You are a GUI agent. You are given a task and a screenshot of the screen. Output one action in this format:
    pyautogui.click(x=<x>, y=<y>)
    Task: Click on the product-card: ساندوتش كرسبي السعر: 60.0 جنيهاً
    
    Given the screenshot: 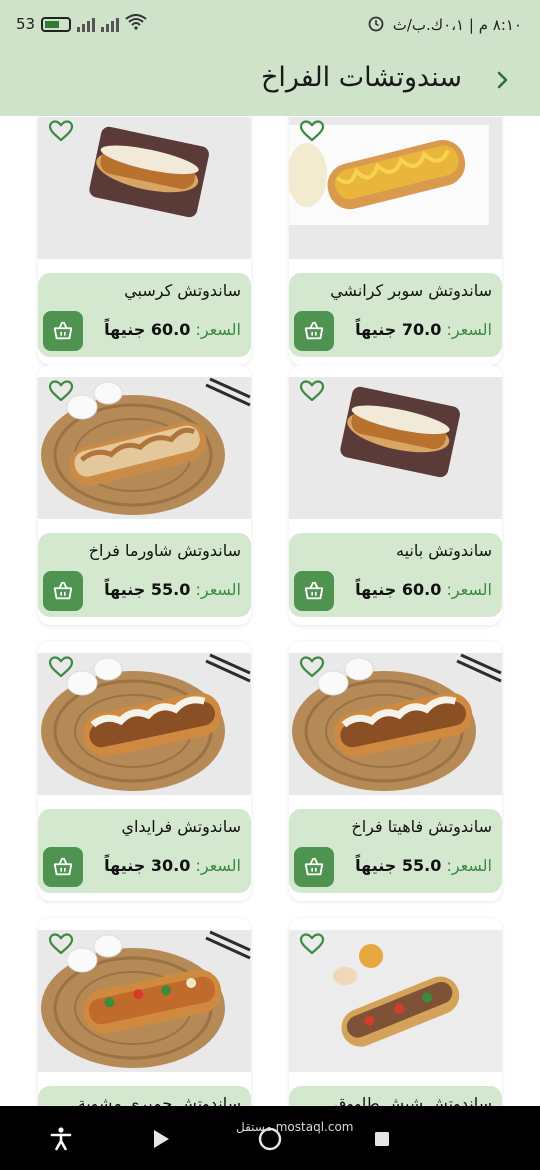 What is the action you would take?
    pyautogui.click(x=144, y=240)
    